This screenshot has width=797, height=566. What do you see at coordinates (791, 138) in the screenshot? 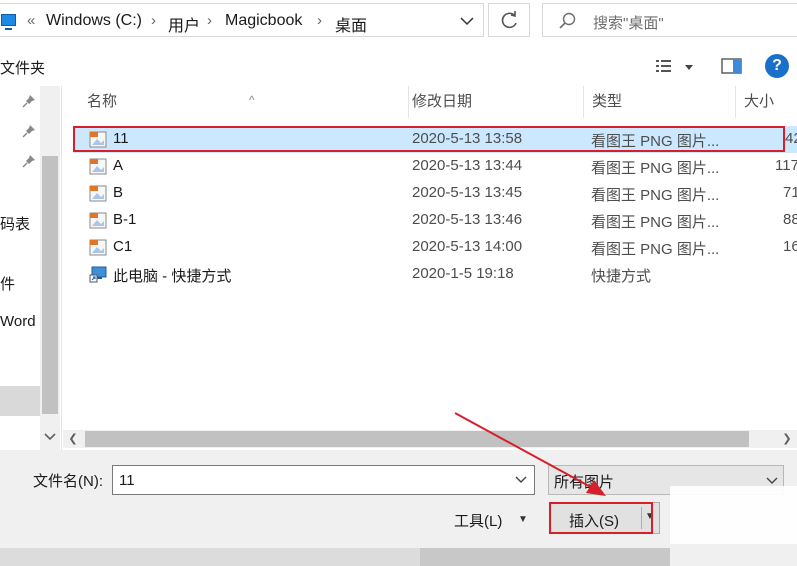
I see `file-size: 42` at bounding box center [791, 138].